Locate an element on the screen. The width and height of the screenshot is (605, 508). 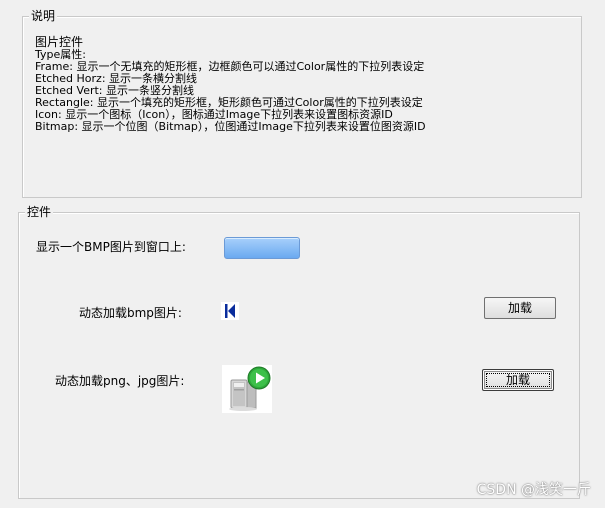
control-group-title: 控件 is located at coordinates (39, 212).